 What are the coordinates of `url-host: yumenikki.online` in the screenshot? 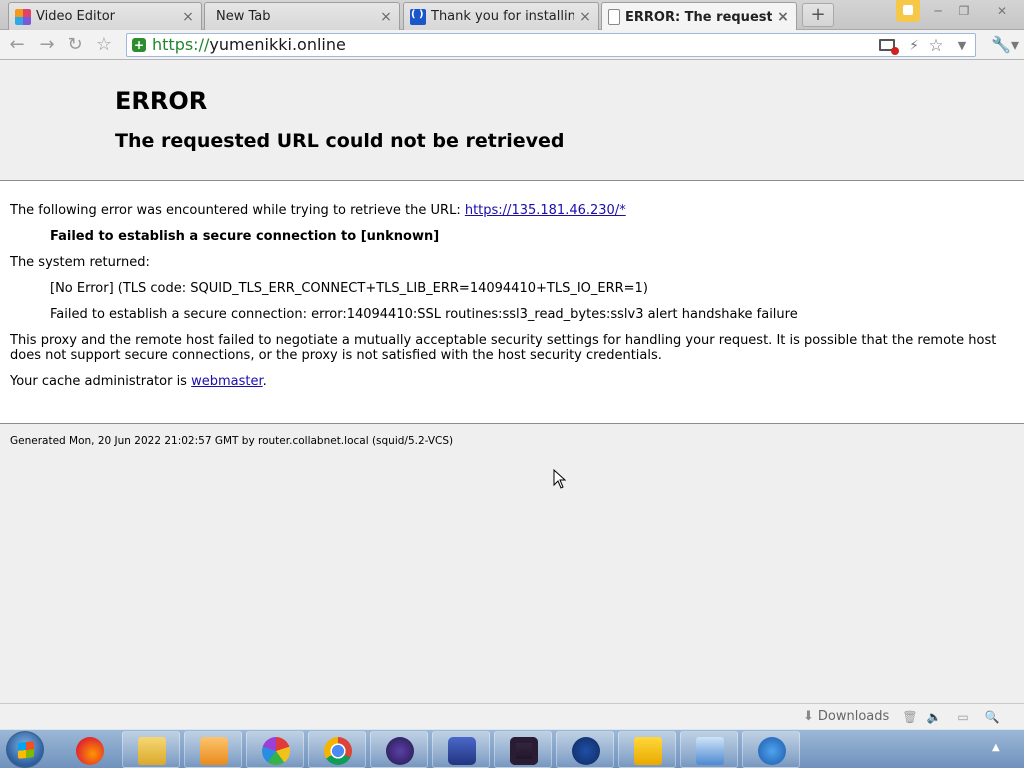 It's located at (277, 44).